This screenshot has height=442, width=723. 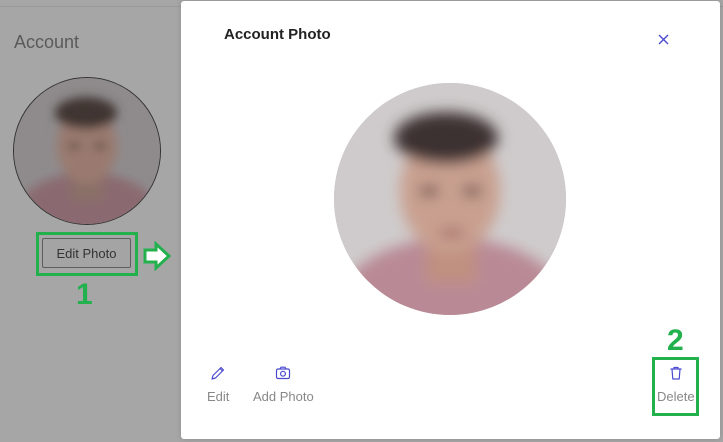 I want to click on add-photo-label: Add Photo, so click(x=283, y=396).